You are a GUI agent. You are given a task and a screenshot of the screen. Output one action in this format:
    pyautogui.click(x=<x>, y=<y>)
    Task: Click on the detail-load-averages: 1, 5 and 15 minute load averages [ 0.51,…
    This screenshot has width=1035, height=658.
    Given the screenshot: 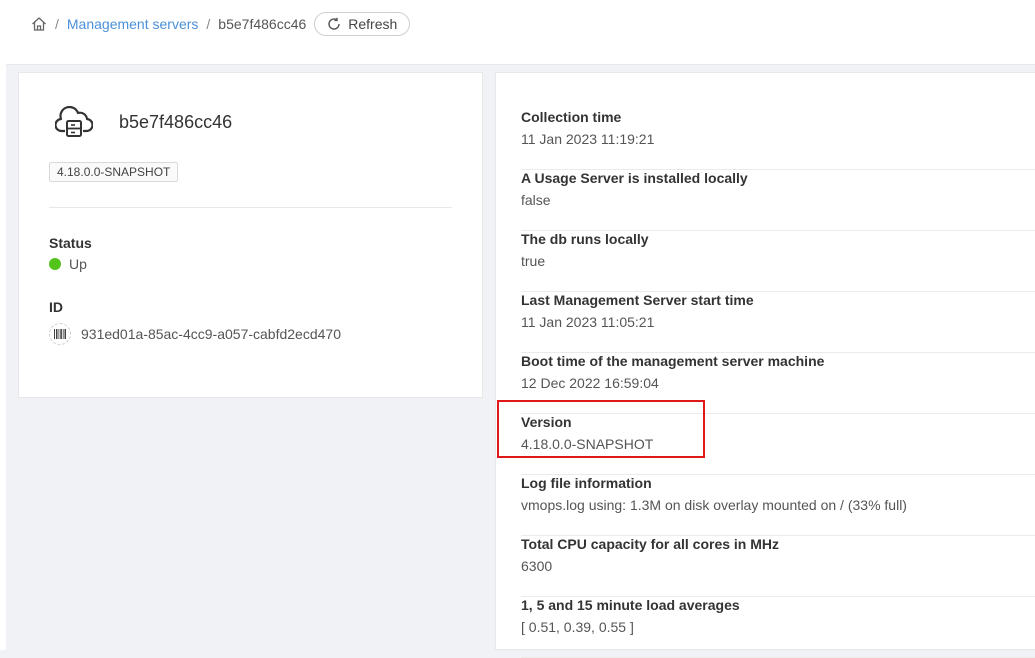 What is the action you would take?
    pyautogui.click(x=778, y=627)
    